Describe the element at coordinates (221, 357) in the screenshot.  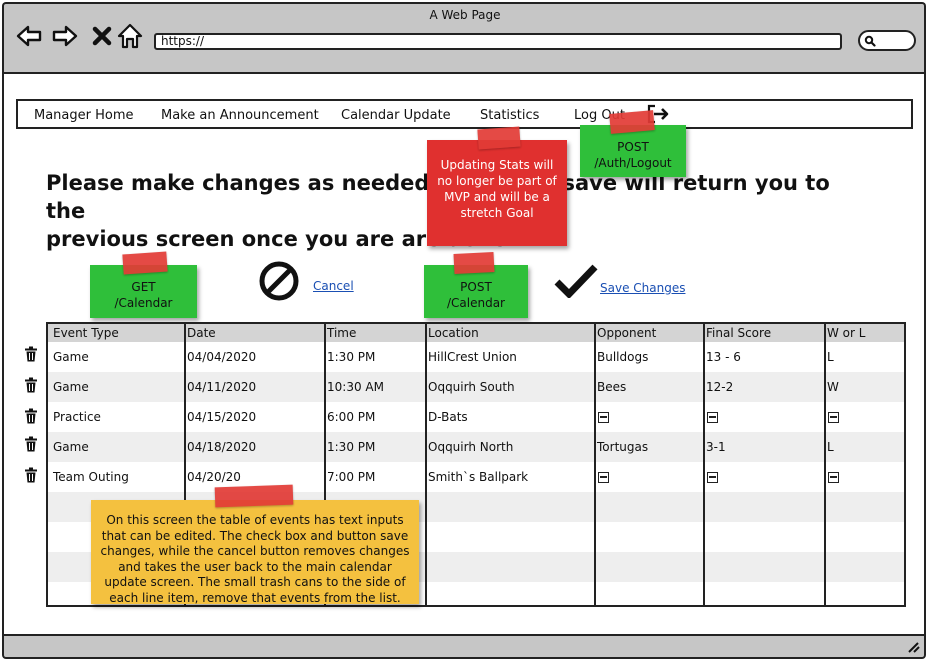
I see `cell-date: 04/04/2020` at that location.